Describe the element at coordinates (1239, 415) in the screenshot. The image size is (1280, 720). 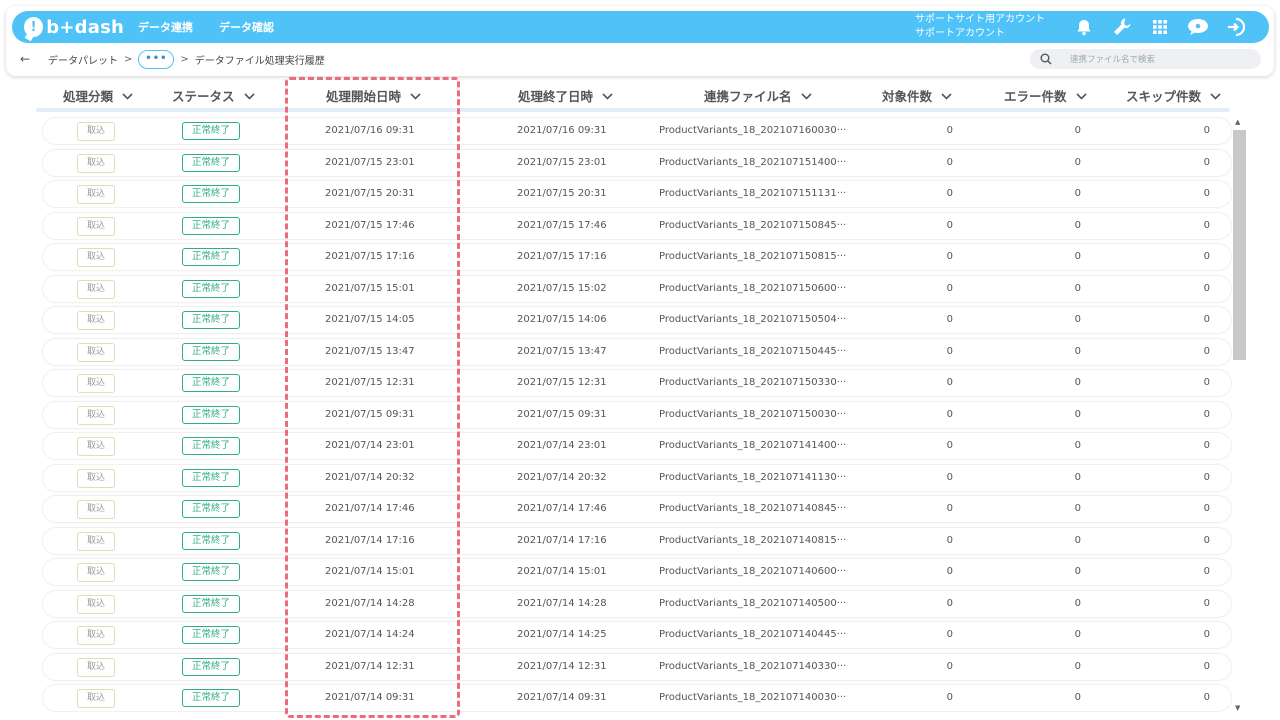
I see `scrollbar: ▲ ▼` at that location.